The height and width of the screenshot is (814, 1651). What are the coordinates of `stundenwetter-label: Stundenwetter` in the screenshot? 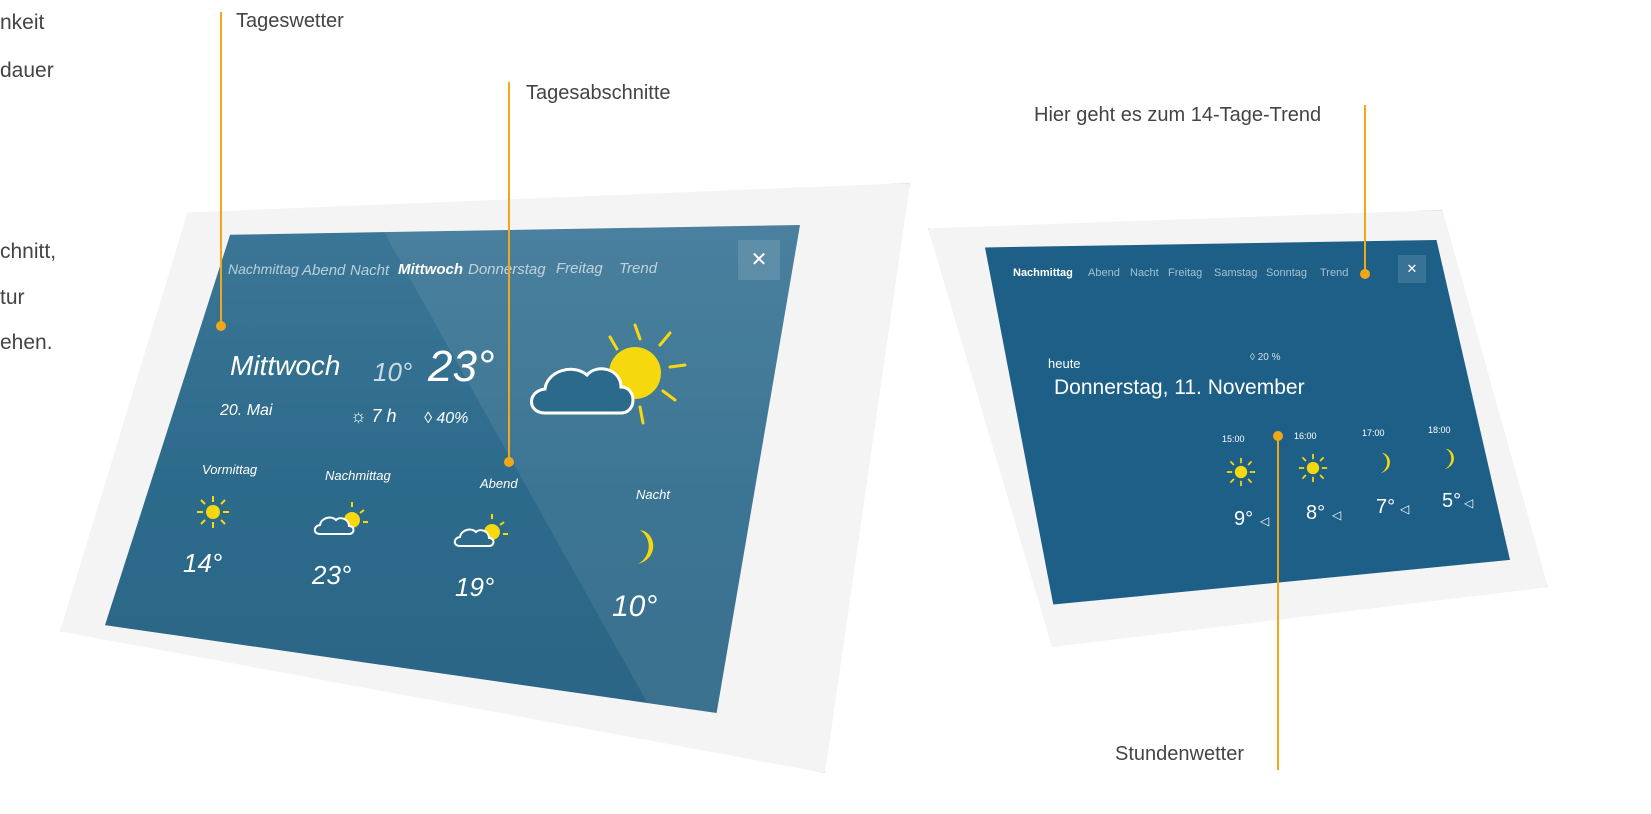 It's located at (1179, 754).